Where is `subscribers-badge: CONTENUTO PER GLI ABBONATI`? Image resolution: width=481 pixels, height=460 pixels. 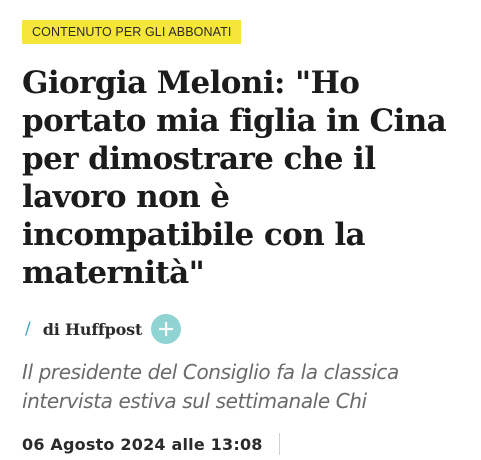
subscribers-badge: CONTENUTO PER GLI ABBONATI is located at coordinates (132, 32).